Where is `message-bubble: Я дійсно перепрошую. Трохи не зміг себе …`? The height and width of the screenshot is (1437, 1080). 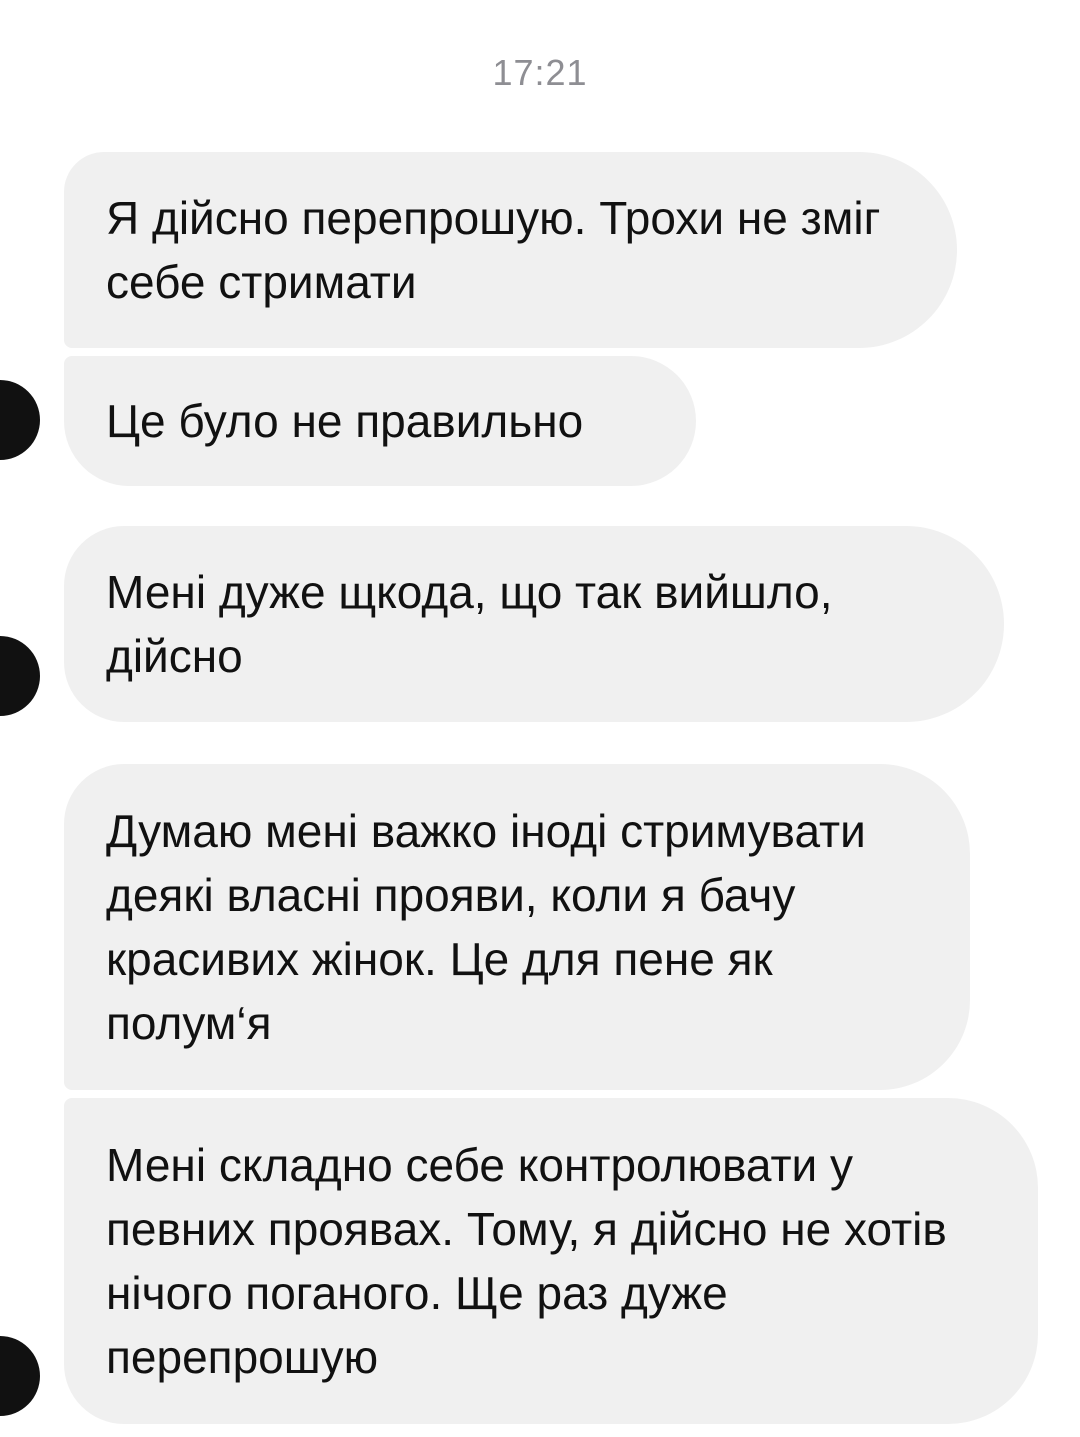
message-bubble: Я дійсно перепрошую. Трохи не зміг себе … is located at coordinates (510, 250).